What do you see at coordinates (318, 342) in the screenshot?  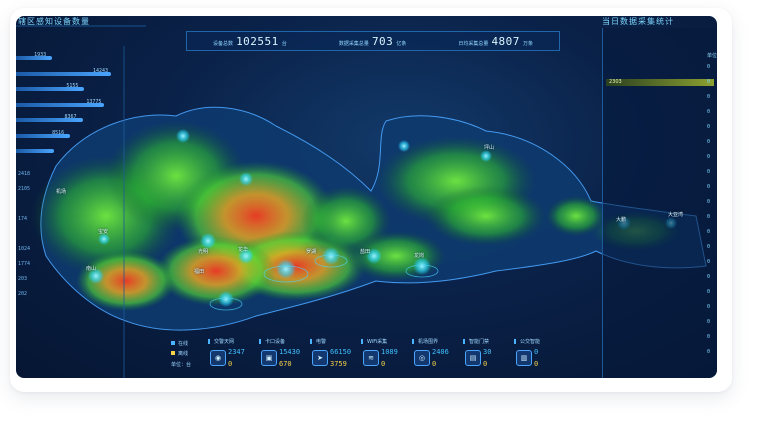 I see `device-card-name: 电警` at bounding box center [318, 342].